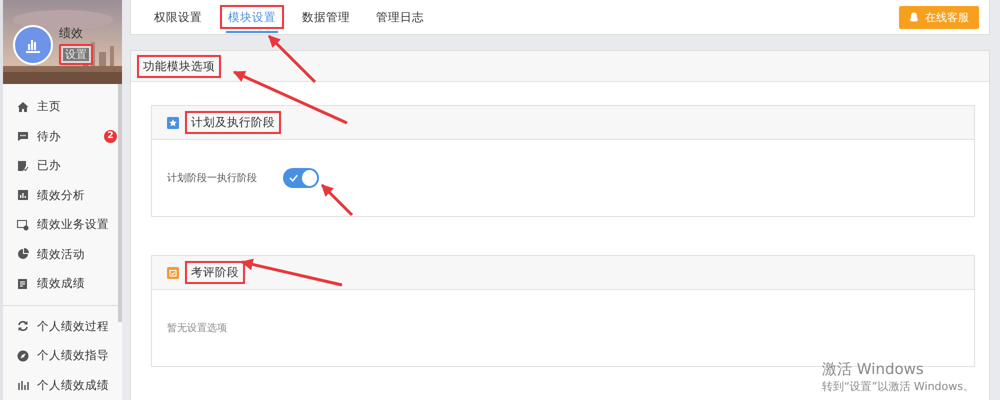 This screenshot has height=400, width=1000. Describe the element at coordinates (898, 386) in the screenshot. I see `notice-text: 转到“设置”以激活 Windows。` at that location.